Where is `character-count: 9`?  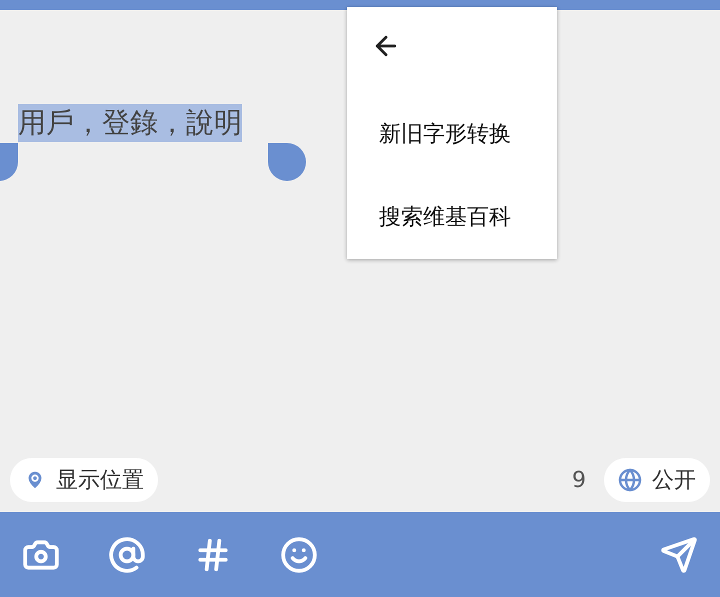 character-count: 9 is located at coordinates (579, 480).